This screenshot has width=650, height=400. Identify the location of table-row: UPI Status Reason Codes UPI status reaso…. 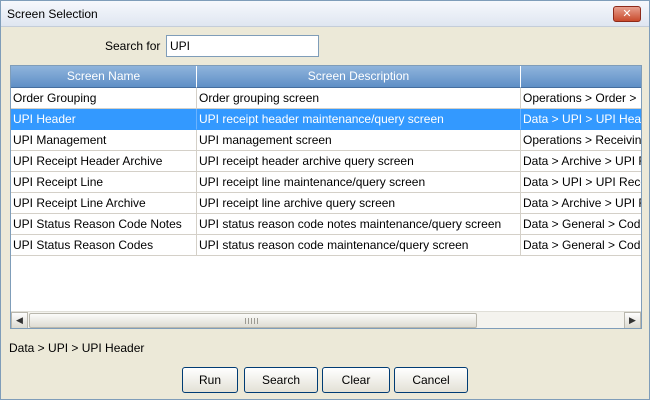
(326, 245).